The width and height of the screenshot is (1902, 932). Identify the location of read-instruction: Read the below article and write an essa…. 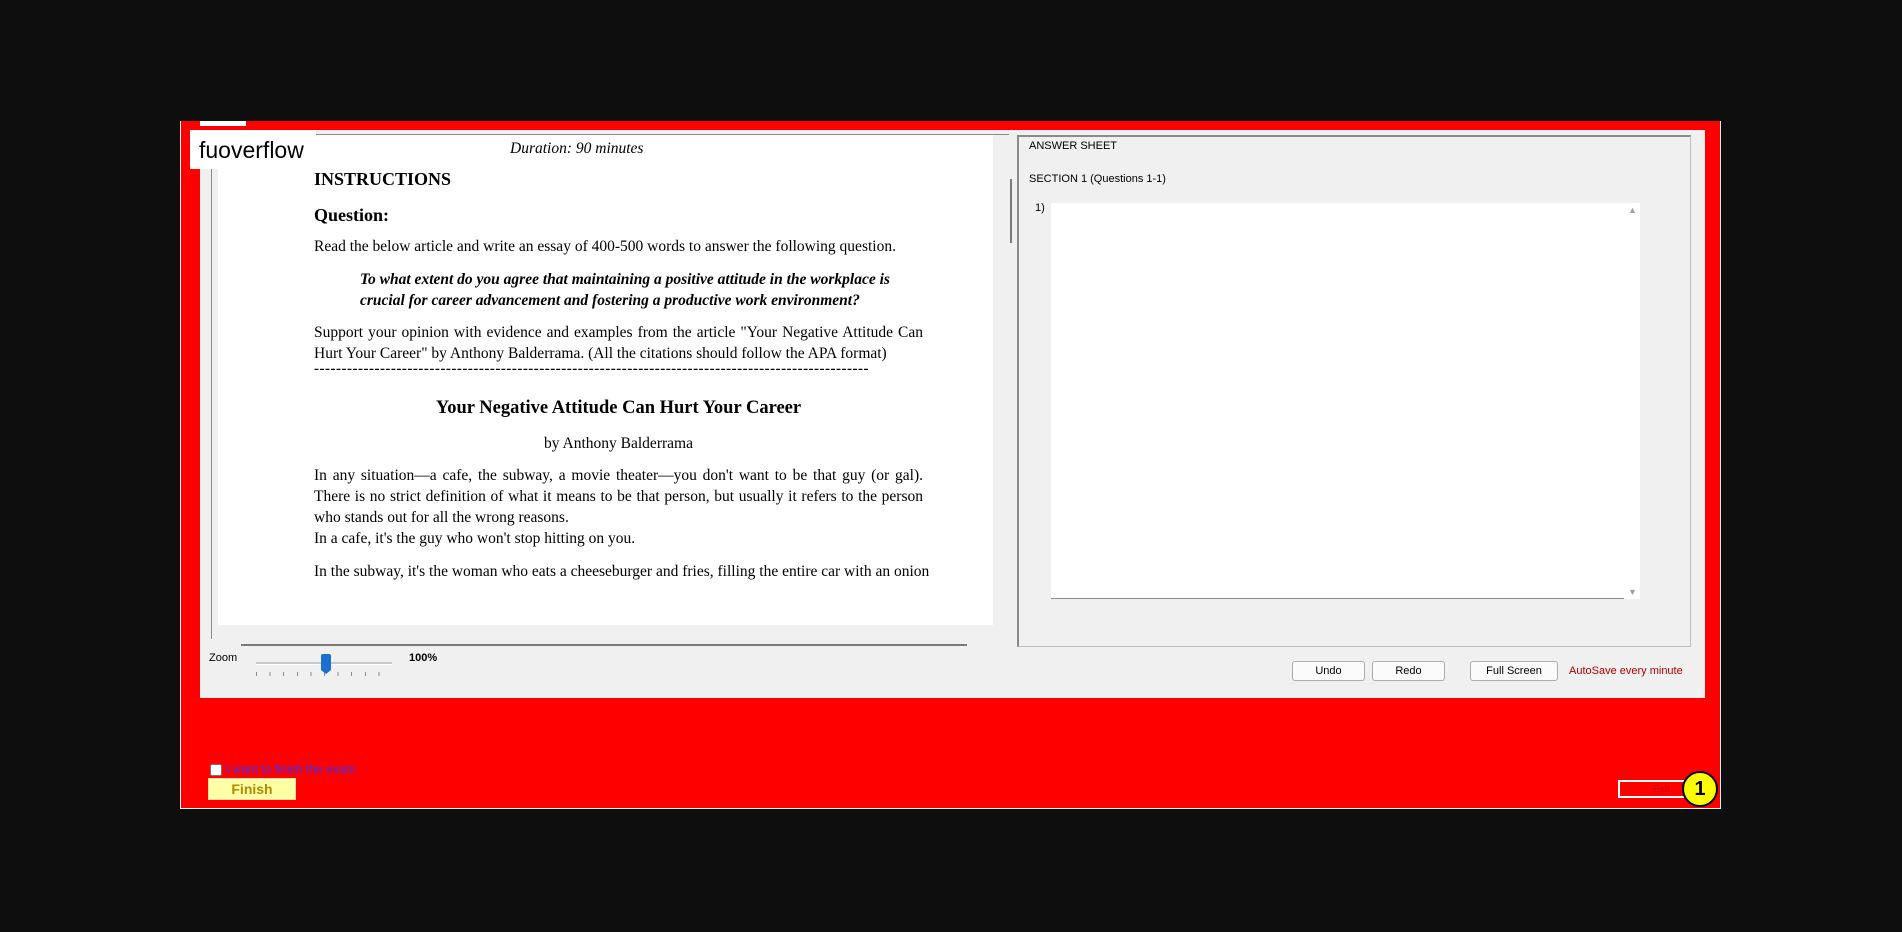
(605, 246).